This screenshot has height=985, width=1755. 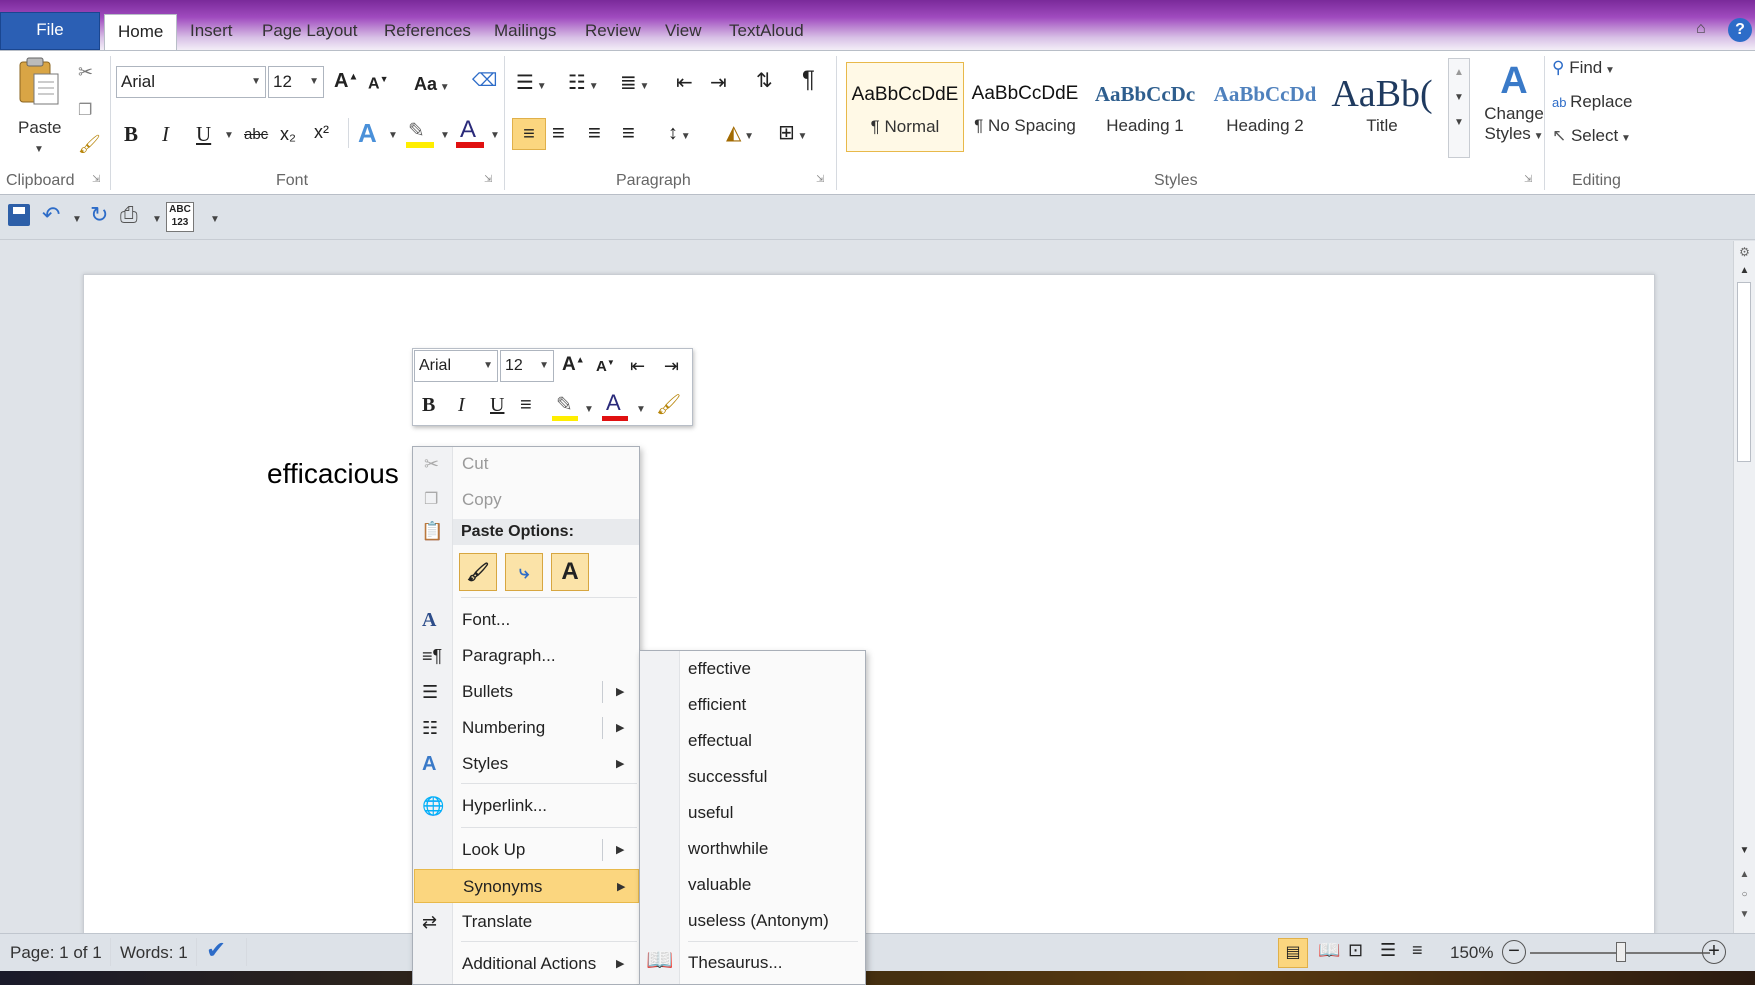 What do you see at coordinates (1583, 68) in the screenshot?
I see `find-button: ⚲ Find ▼` at bounding box center [1583, 68].